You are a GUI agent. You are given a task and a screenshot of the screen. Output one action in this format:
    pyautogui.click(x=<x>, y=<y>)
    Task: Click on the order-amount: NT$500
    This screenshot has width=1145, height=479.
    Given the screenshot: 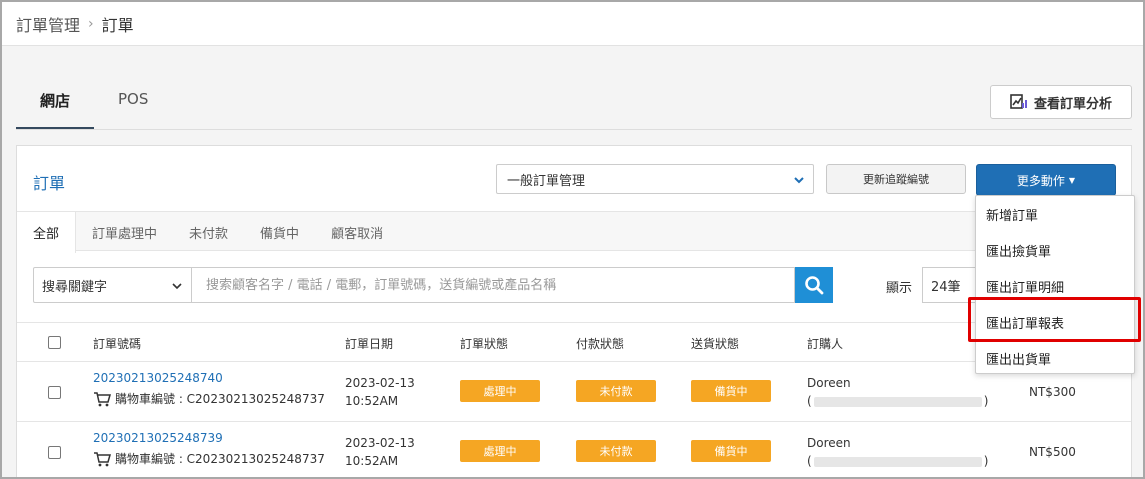 What is the action you would take?
    pyautogui.click(x=1052, y=452)
    